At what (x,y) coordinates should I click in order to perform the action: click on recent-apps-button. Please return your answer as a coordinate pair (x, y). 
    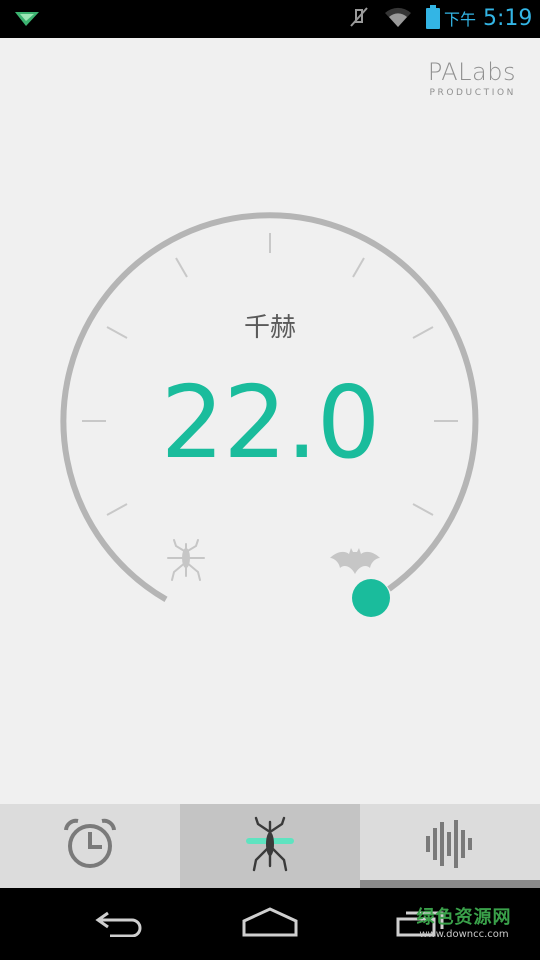
    Looking at the image, I should click on (420, 924).